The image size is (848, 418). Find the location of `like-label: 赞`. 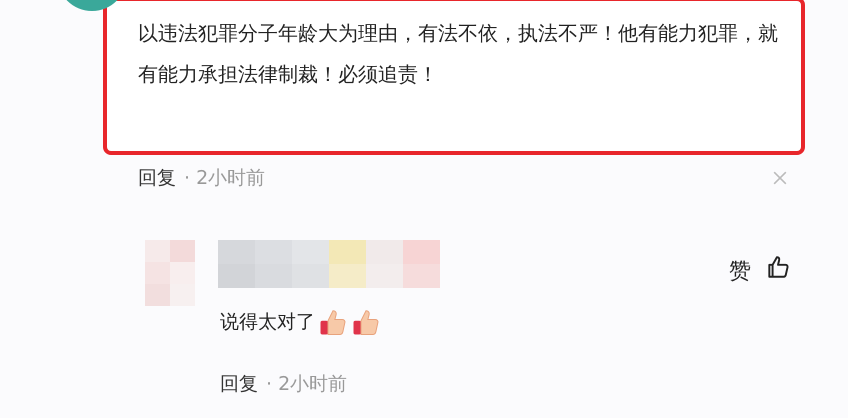

like-label: 赞 is located at coordinates (740, 271).